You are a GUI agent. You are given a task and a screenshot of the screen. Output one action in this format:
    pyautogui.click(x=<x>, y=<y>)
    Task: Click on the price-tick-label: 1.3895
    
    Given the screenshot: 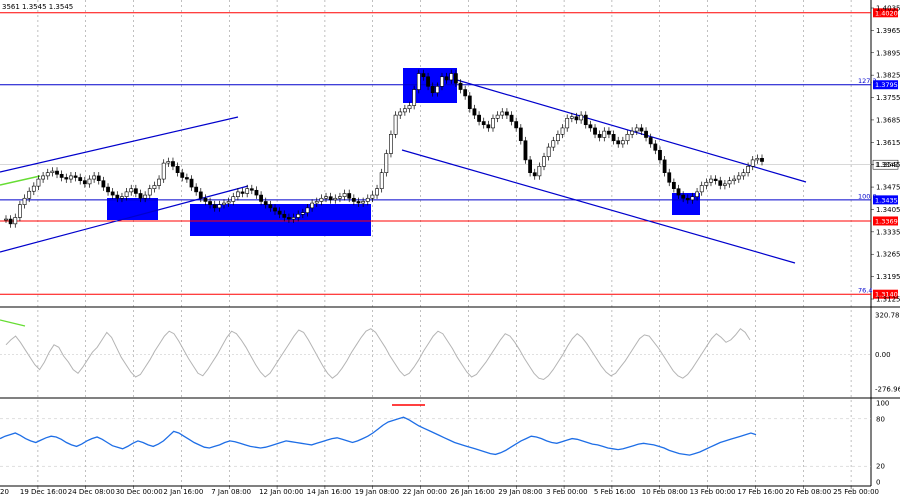 What is the action you would take?
    pyautogui.click(x=888, y=53)
    